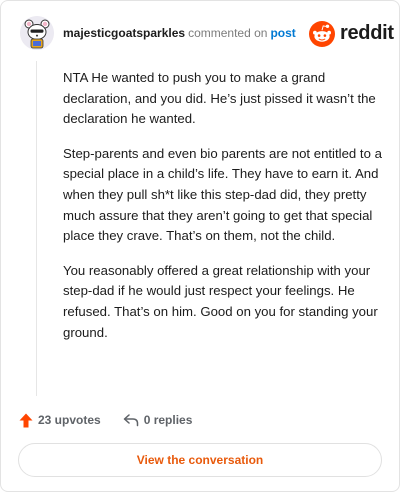  I want to click on snoo-avatar-icon, so click(37, 33).